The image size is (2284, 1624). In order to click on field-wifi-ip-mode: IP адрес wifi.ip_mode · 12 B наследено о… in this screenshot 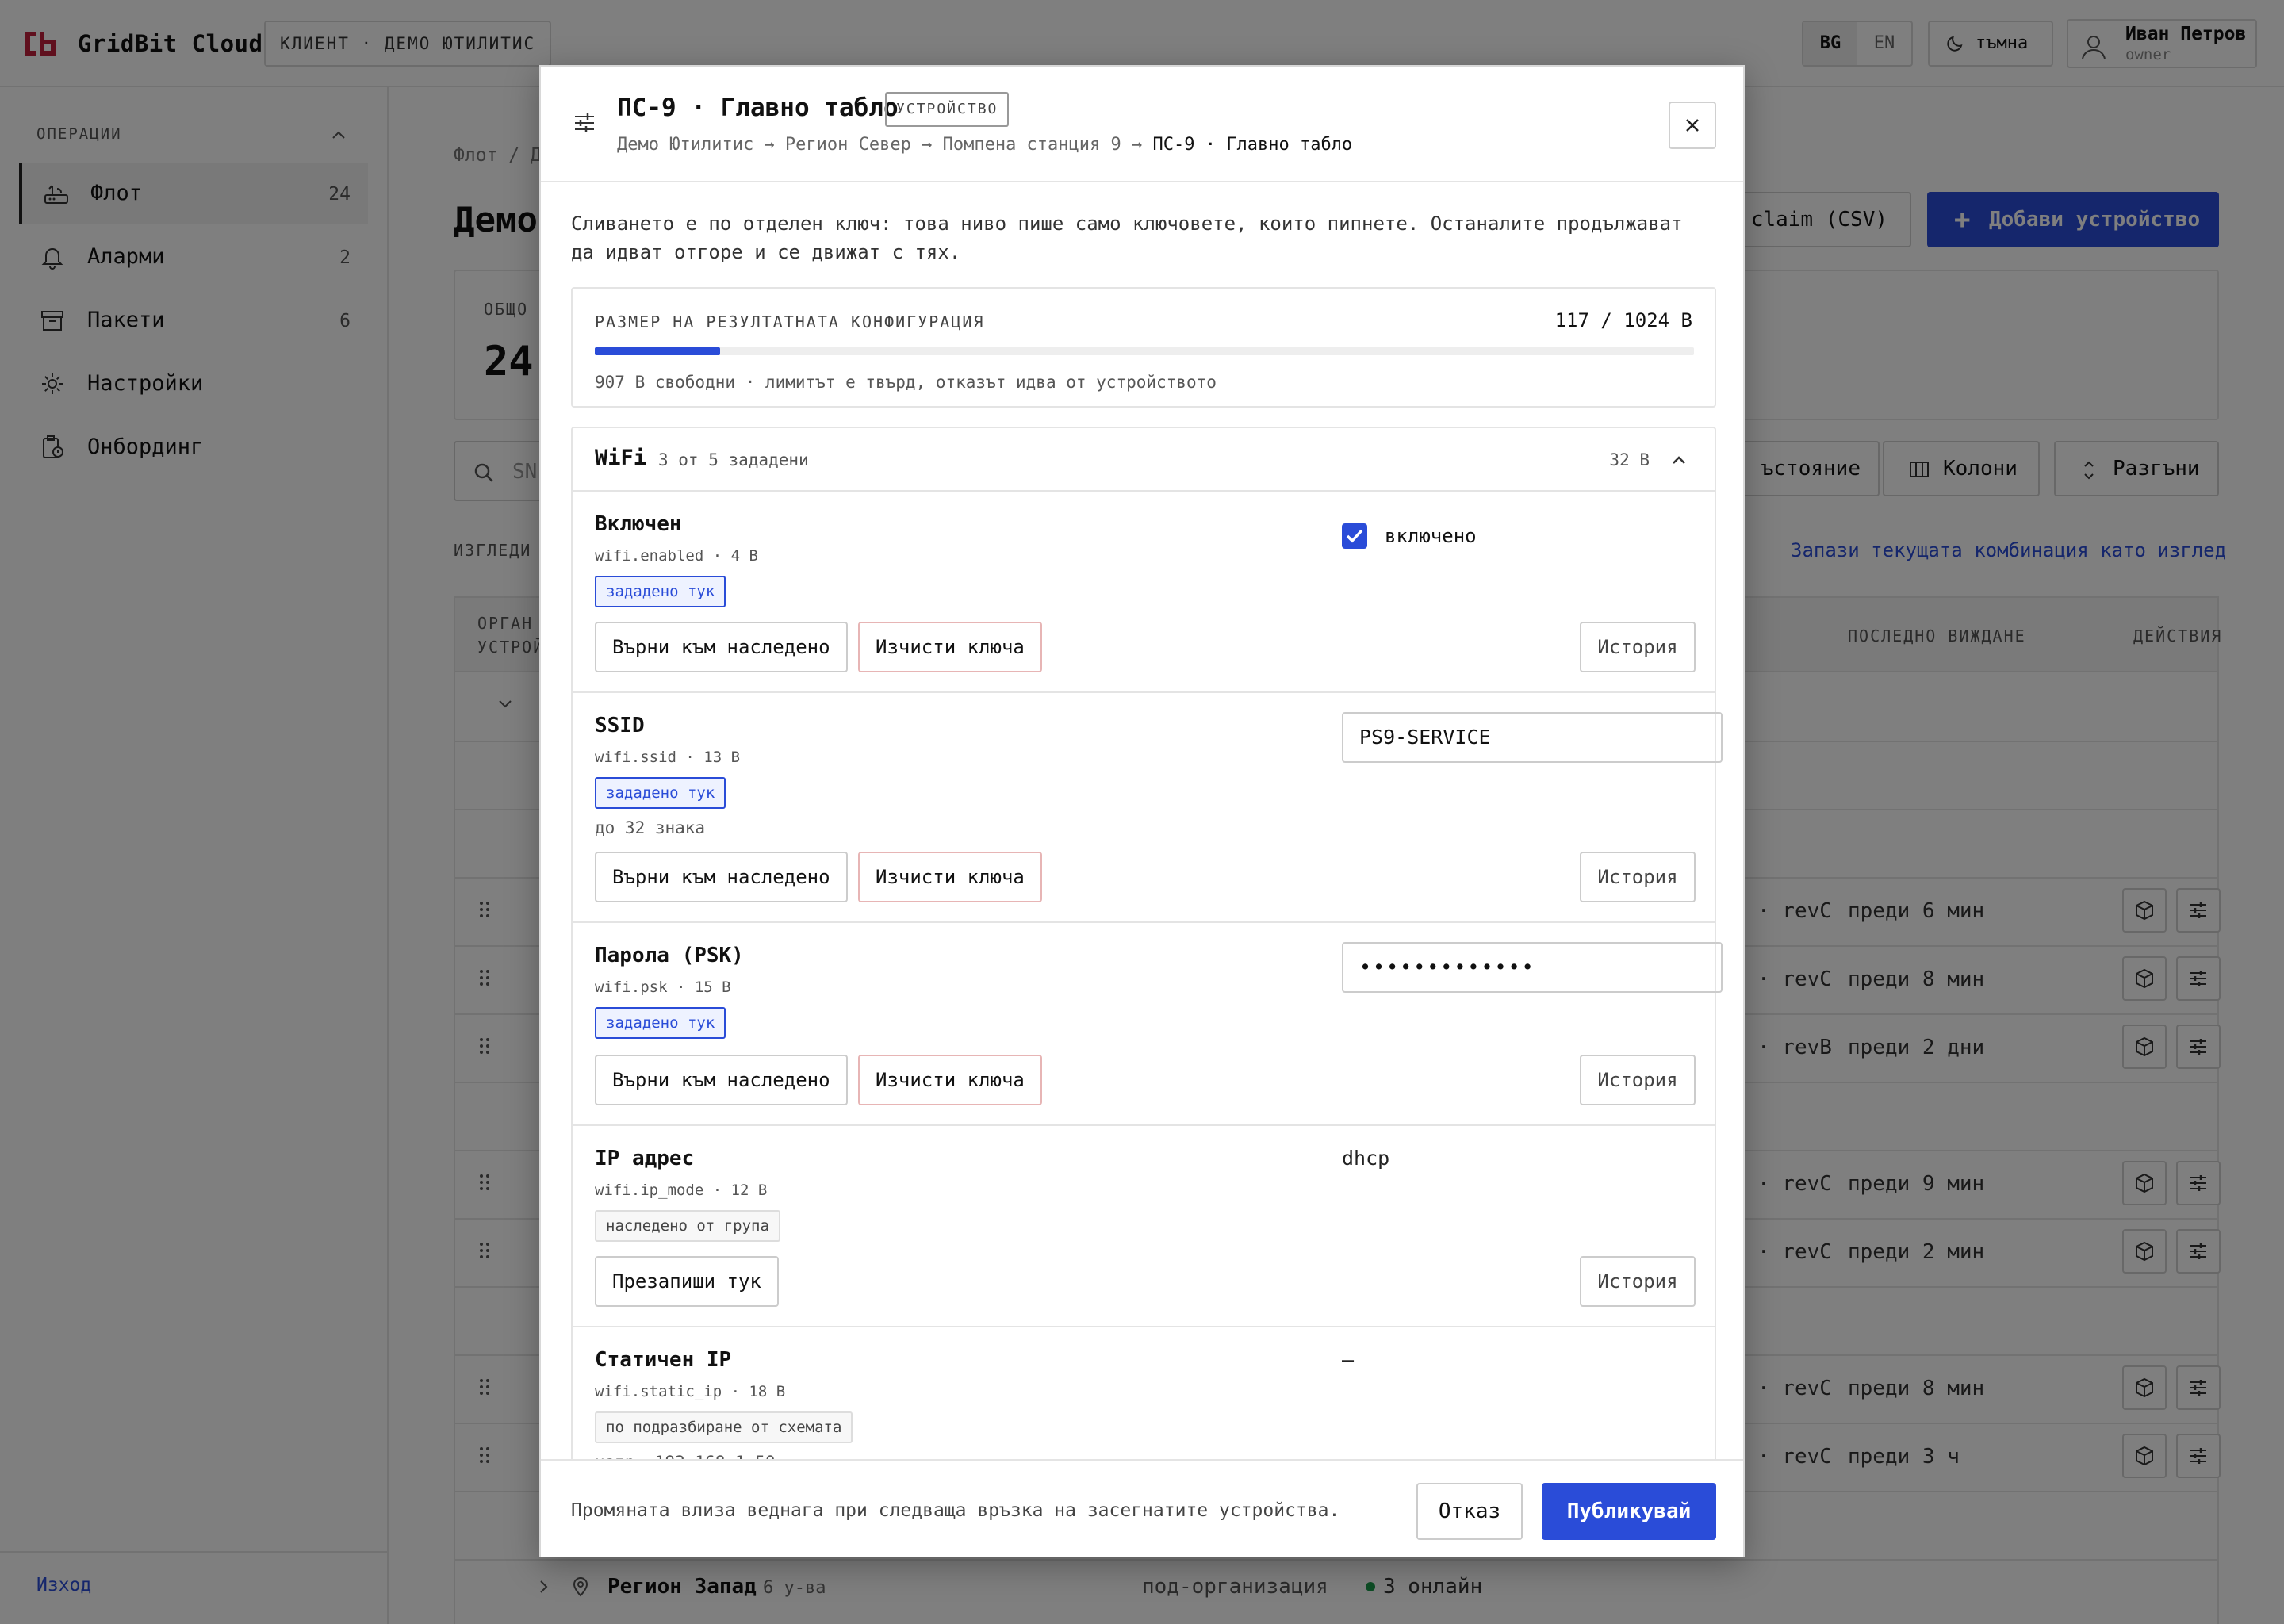, I will do `click(1144, 1226)`.